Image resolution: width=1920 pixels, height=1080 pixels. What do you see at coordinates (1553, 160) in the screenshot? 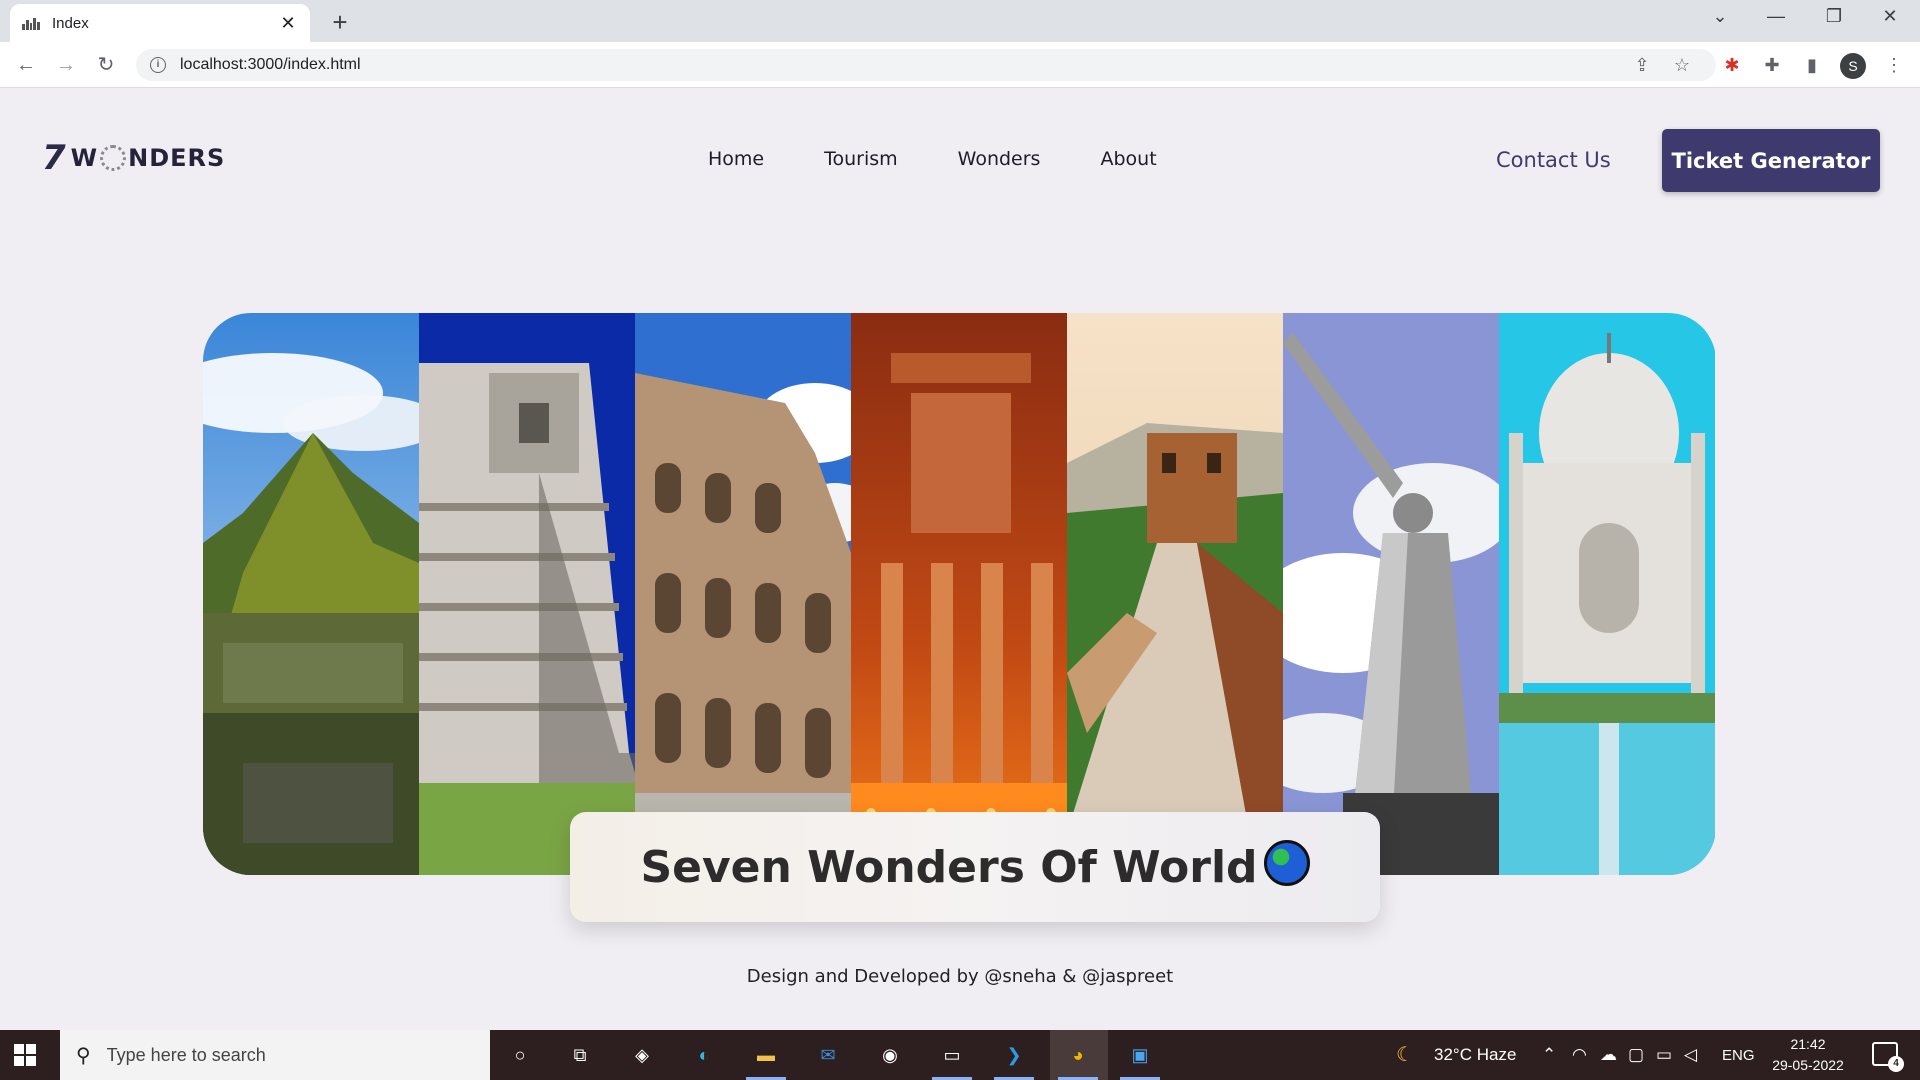
I see `contact-us-link: Contact Us` at bounding box center [1553, 160].